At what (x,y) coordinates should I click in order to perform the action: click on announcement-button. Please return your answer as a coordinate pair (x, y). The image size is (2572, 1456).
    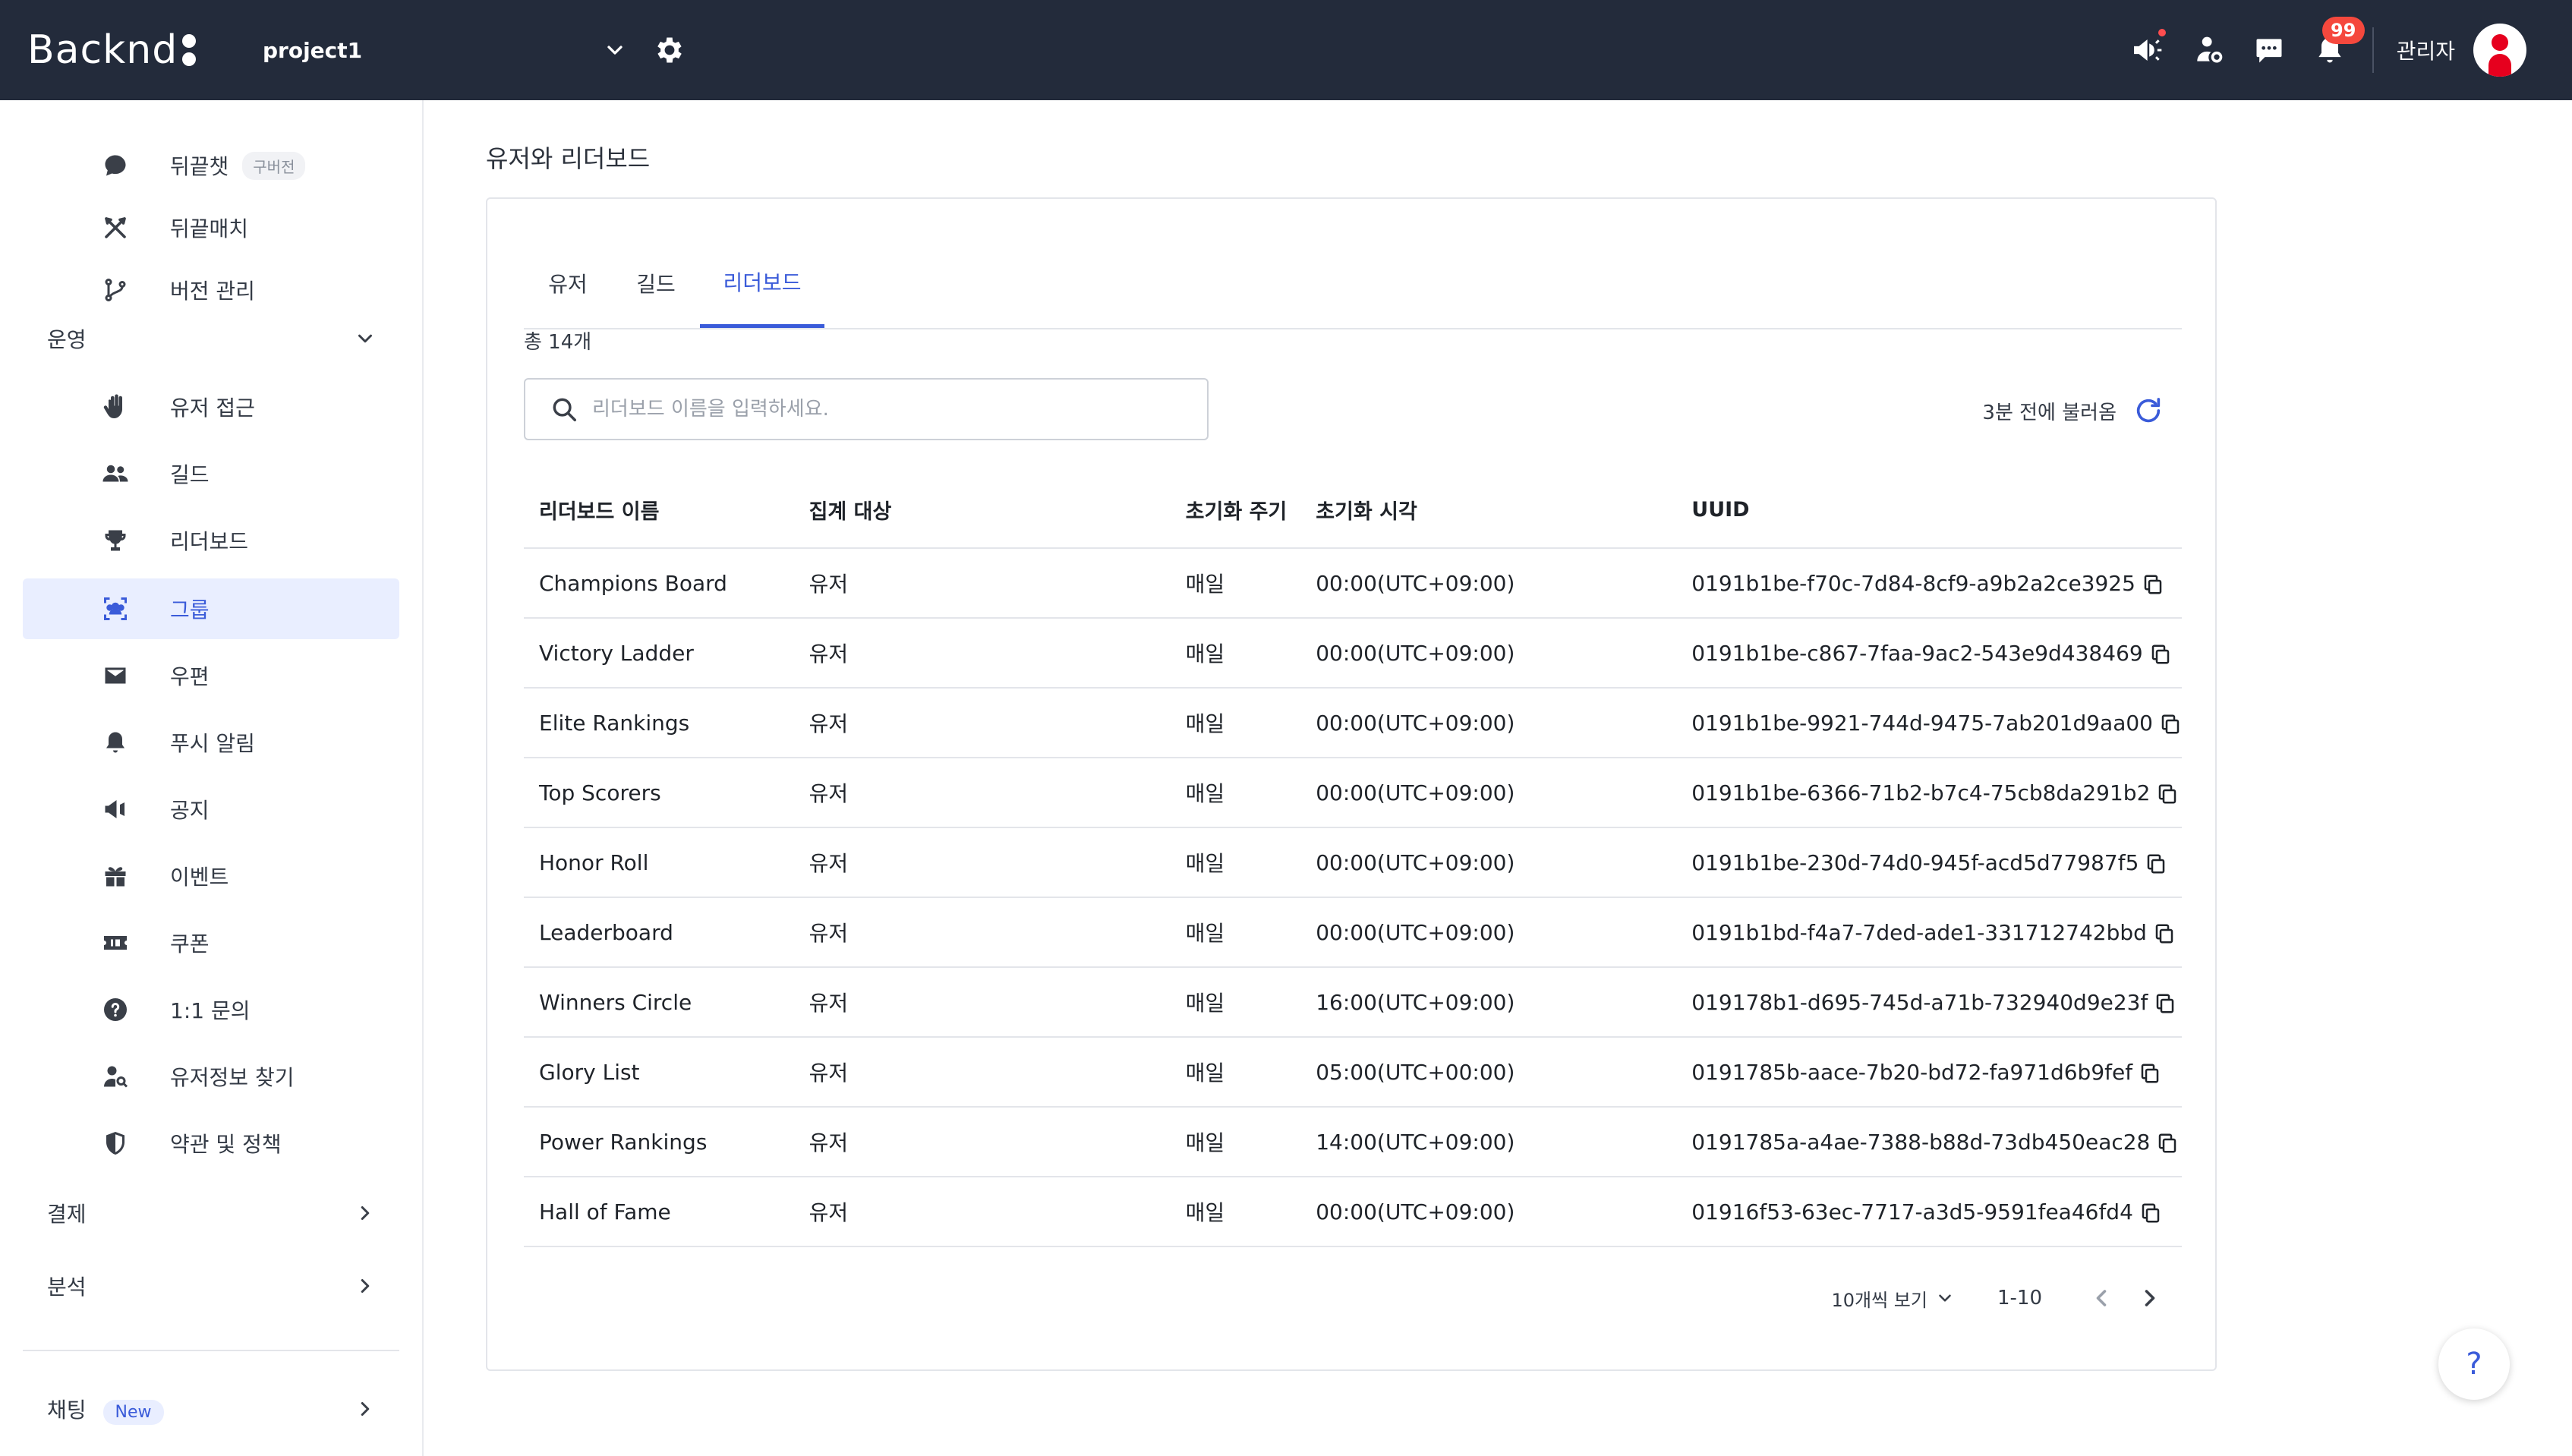
    Looking at the image, I should click on (2148, 48).